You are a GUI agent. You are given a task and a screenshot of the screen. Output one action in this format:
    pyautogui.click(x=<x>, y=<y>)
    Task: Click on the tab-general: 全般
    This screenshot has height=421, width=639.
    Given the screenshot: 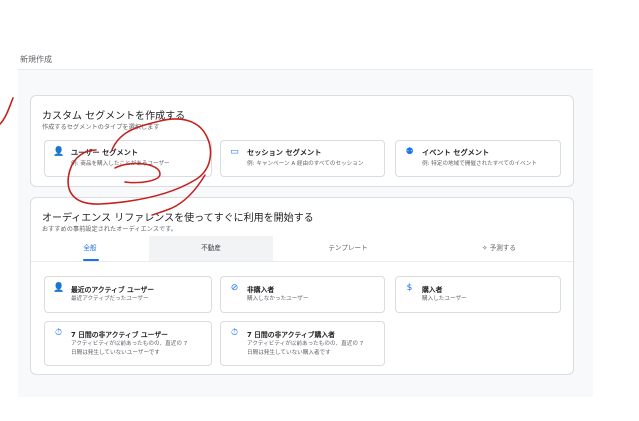 What is the action you would take?
    pyautogui.click(x=90, y=248)
    